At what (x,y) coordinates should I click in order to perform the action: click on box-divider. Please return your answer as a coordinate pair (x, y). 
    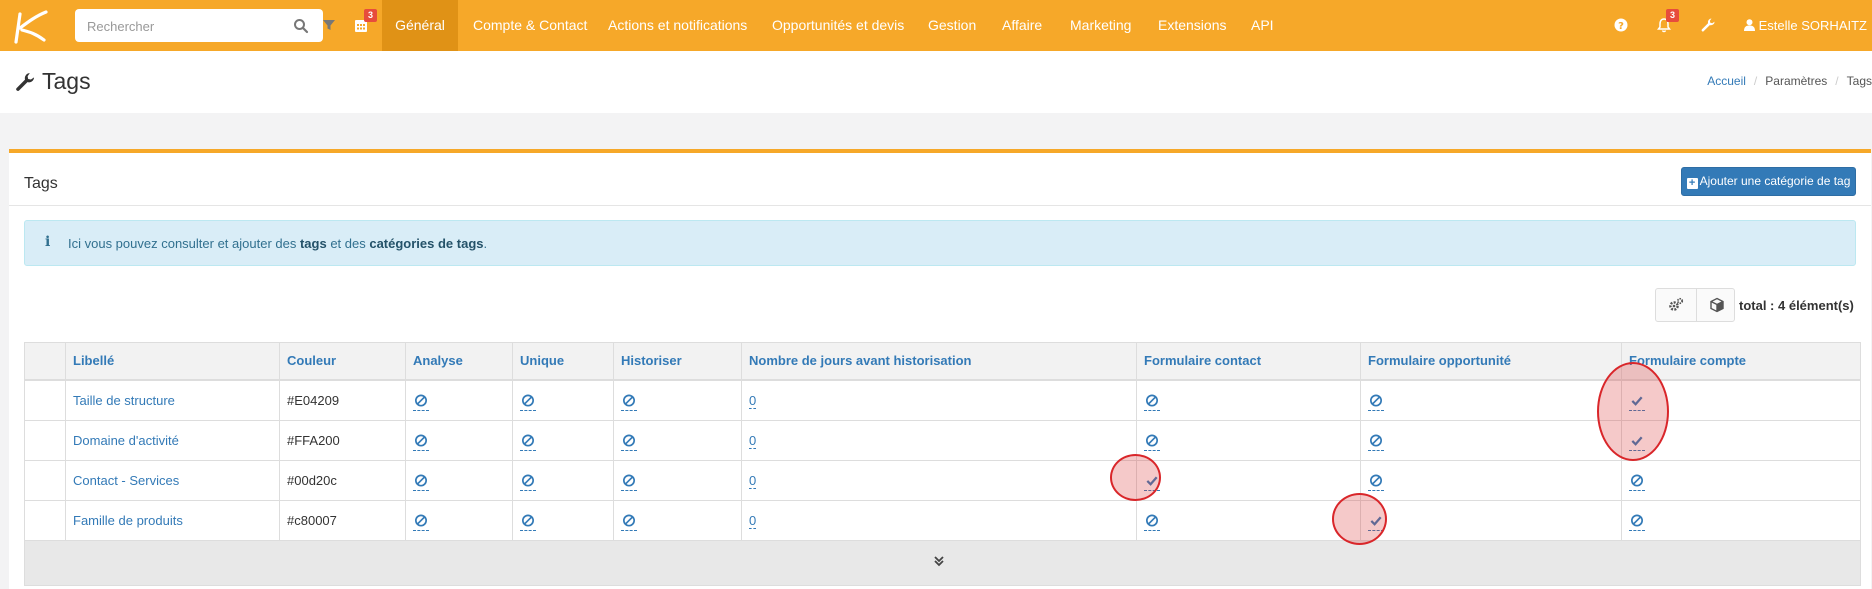
    Looking at the image, I should click on (940, 205).